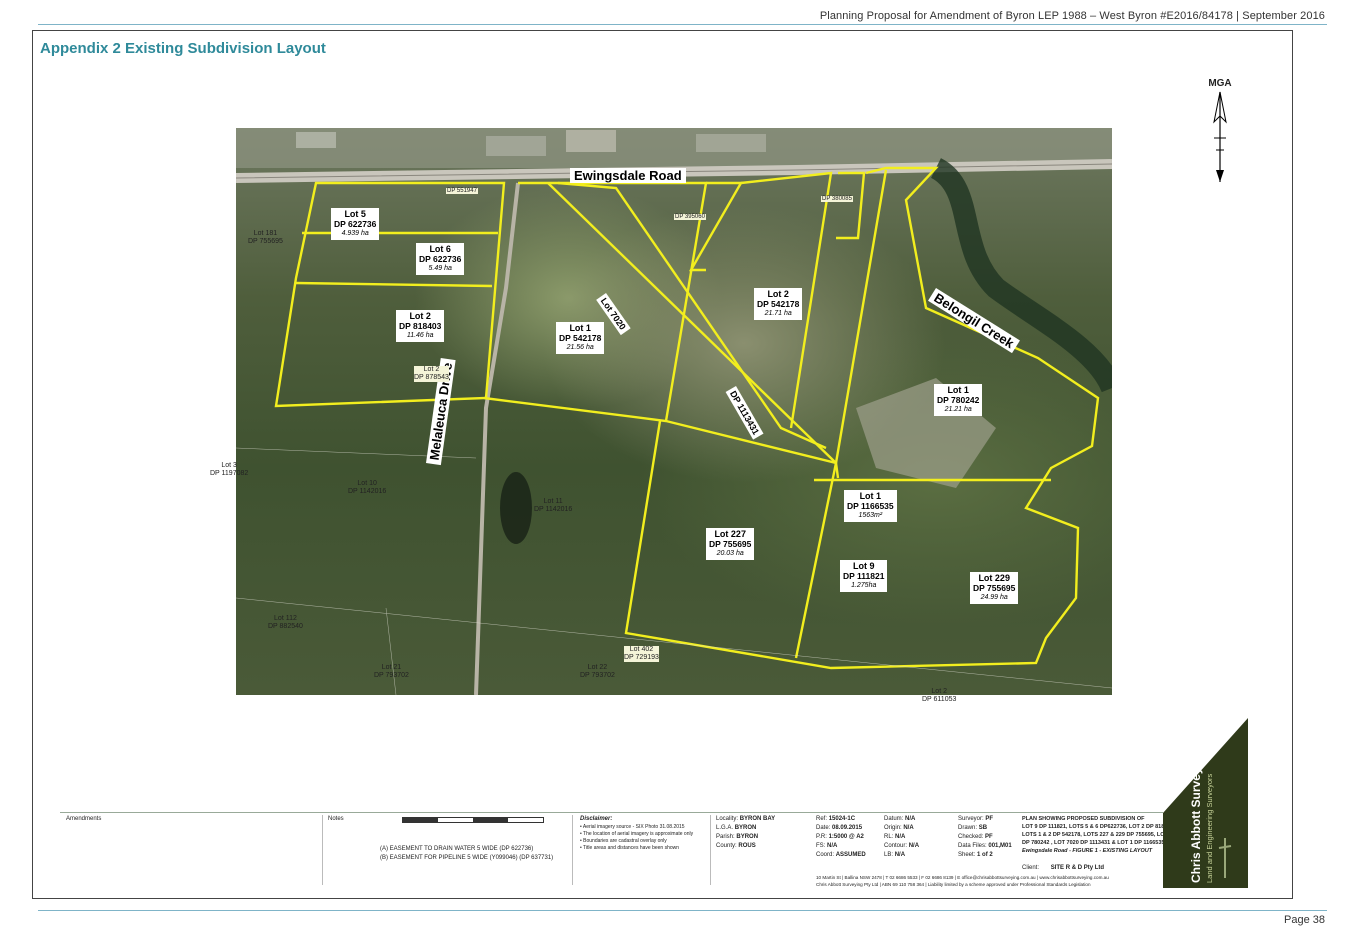 The width and height of the screenshot is (1363, 947). I want to click on lot-dp: DP 1166535, so click(870, 506).